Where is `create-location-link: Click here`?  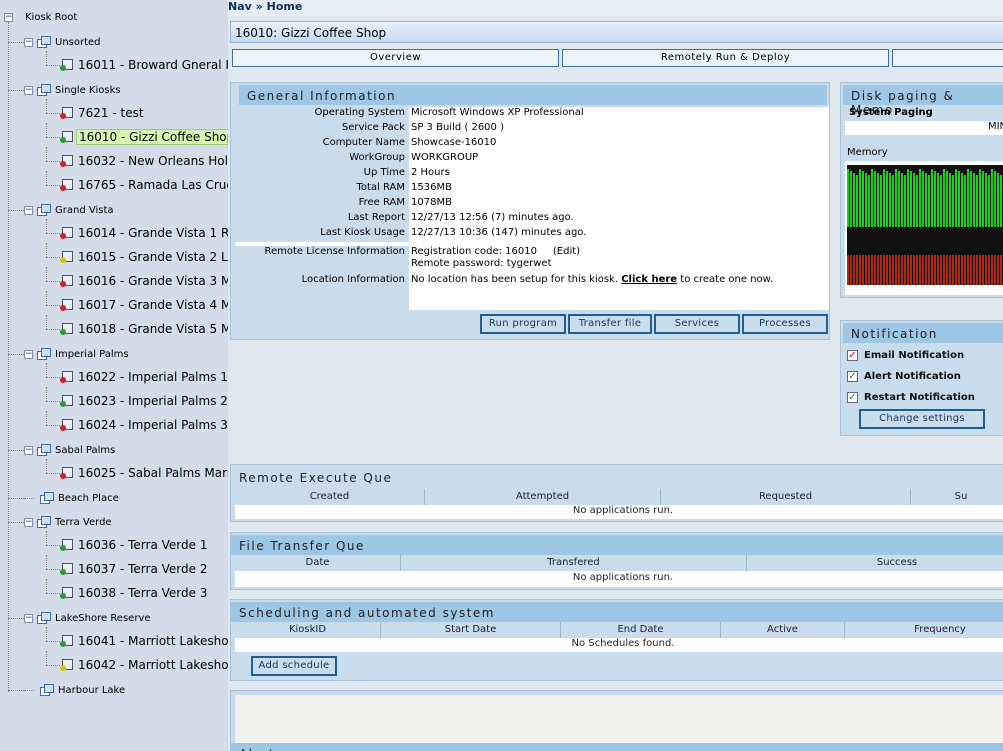
create-location-link: Click here is located at coordinates (649, 279).